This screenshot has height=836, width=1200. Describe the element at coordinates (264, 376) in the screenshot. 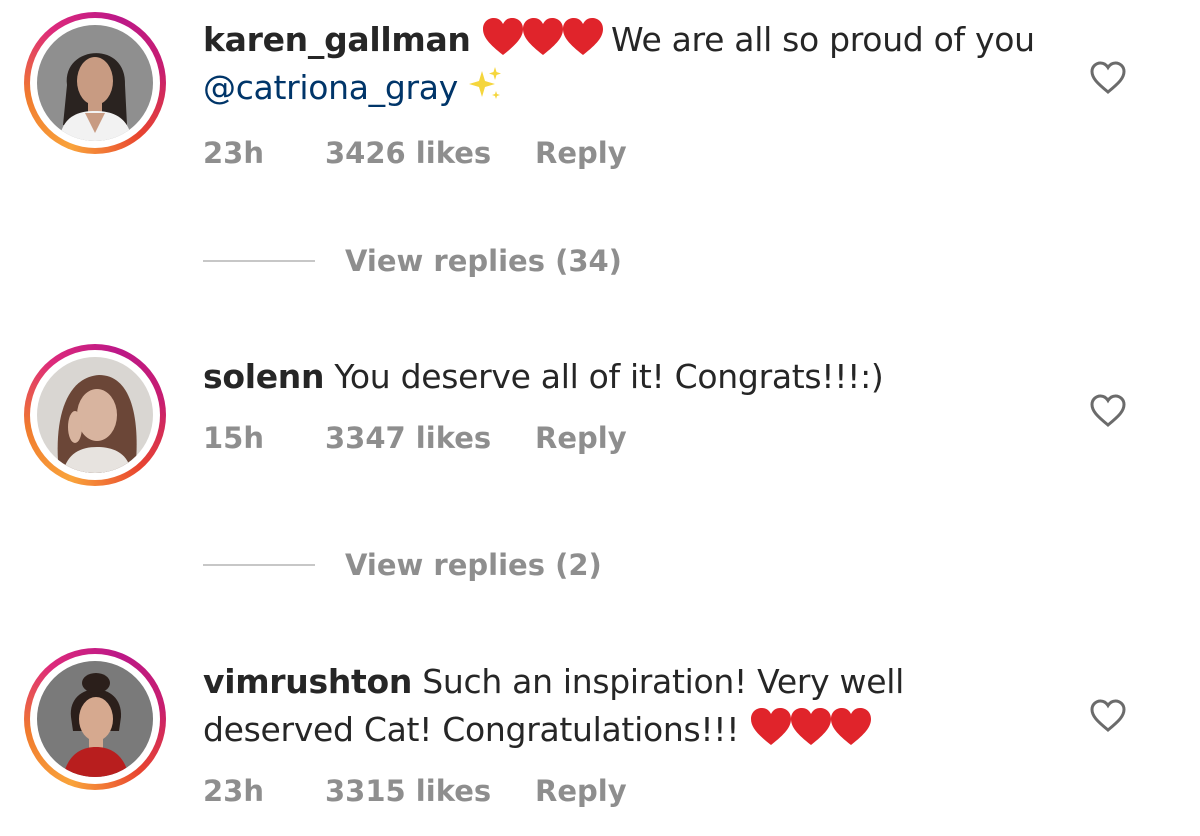

I see `comment-username: solenn` at that location.